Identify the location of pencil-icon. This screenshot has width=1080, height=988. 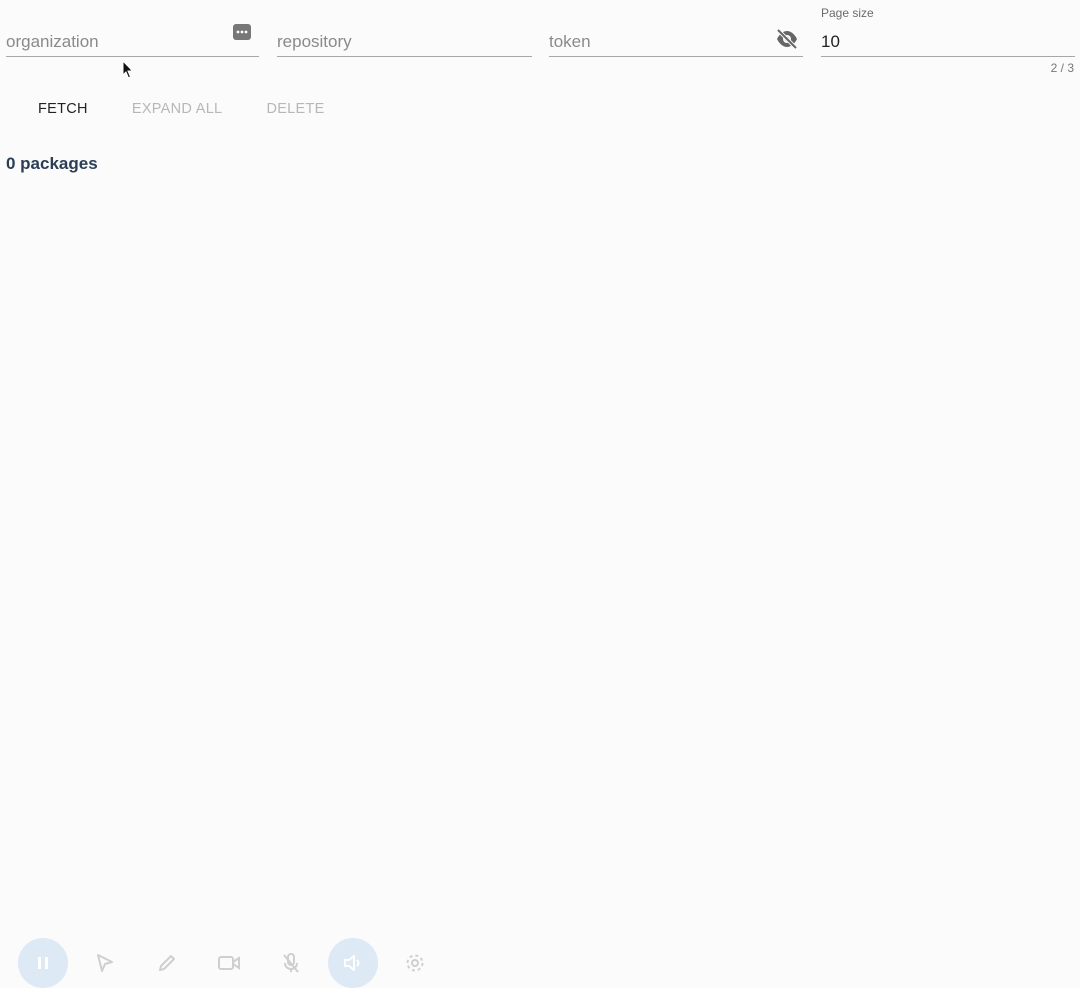
(167, 963).